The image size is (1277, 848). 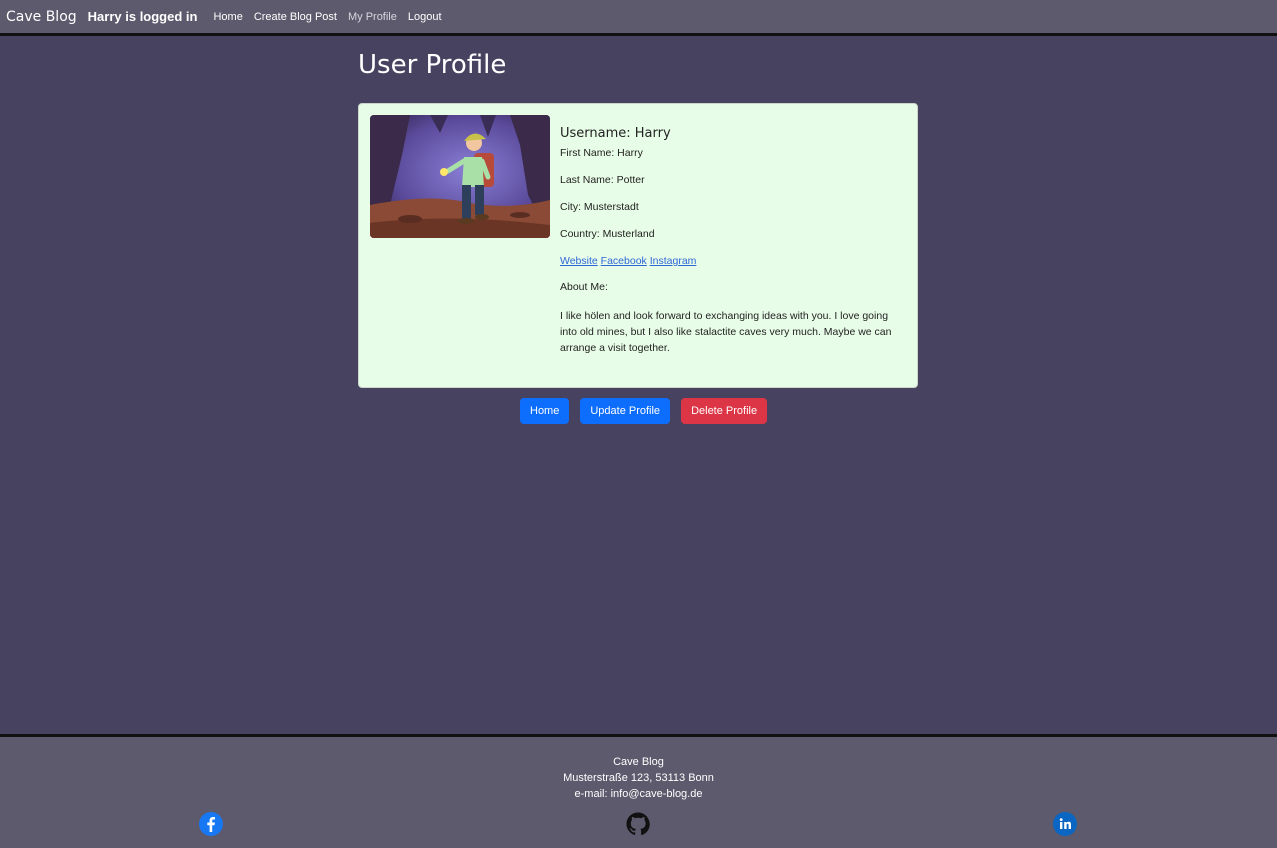 What do you see at coordinates (673, 261) in the screenshot?
I see `instagram-link: Instagram` at bounding box center [673, 261].